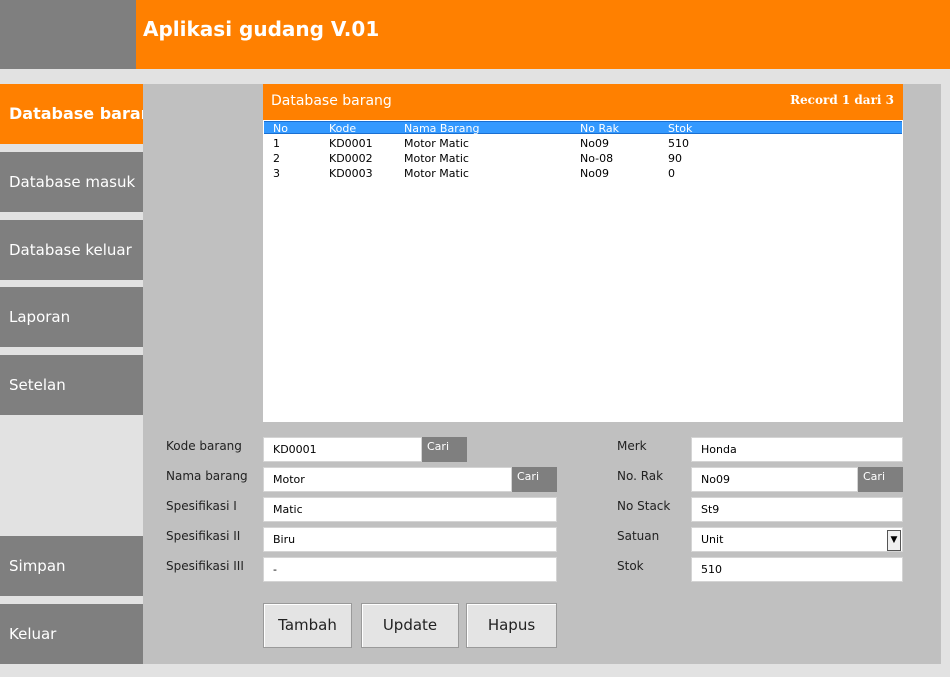 The image size is (950, 677). I want to click on hapus-button: Hapus, so click(511, 625).